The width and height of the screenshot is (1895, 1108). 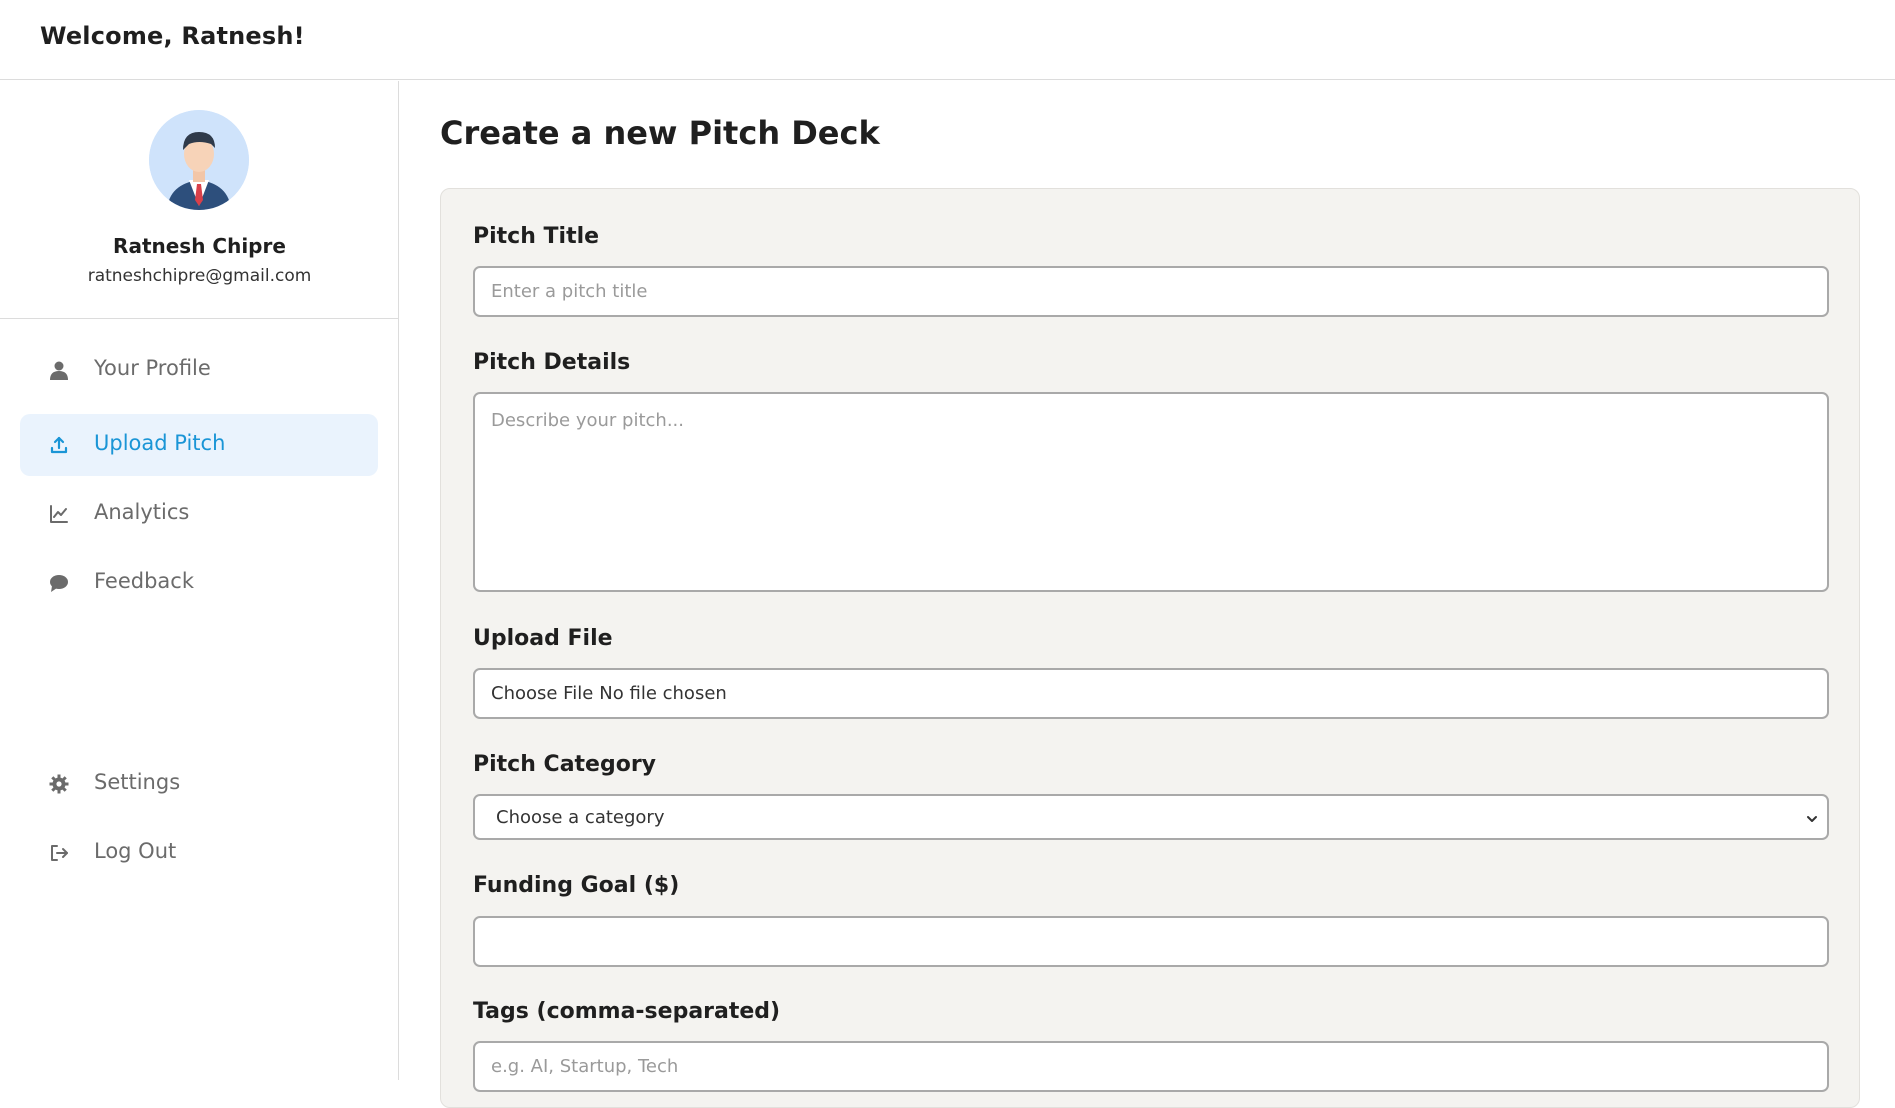 I want to click on pitch-category-label: Pitch Category, so click(x=565, y=764).